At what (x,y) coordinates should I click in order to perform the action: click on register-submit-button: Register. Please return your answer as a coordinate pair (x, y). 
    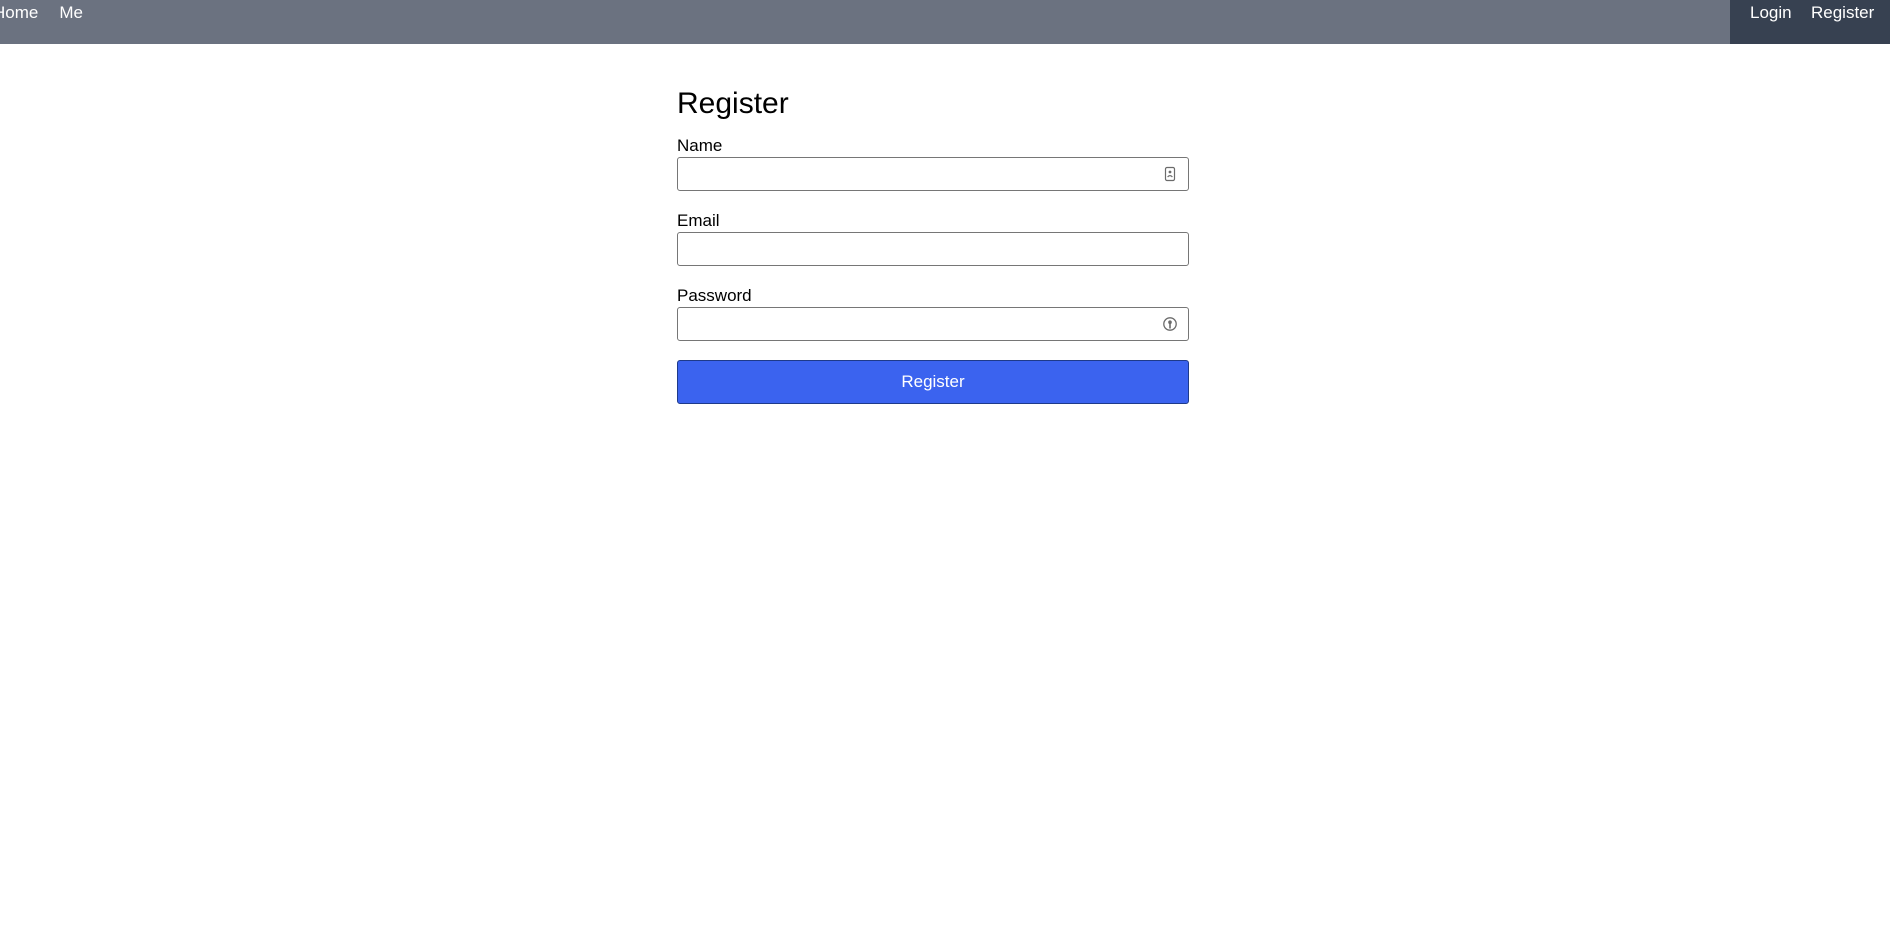
    Looking at the image, I should click on (933, 382).